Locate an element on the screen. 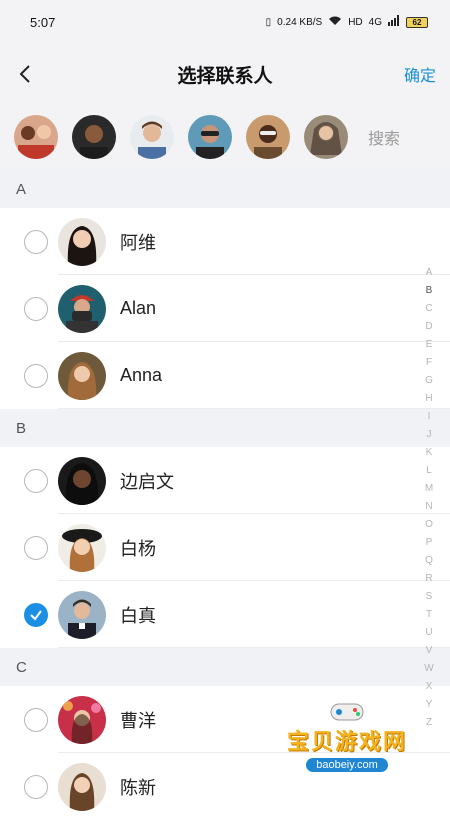  index-letter-j: J is located at coordinates (429, 435).